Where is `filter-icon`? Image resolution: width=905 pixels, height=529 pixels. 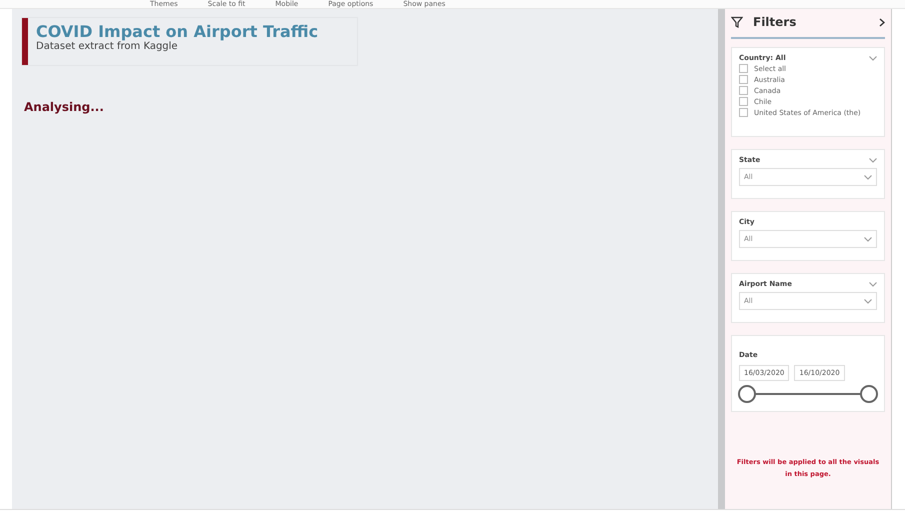 filter-icon is located at coordinates (737, 22).